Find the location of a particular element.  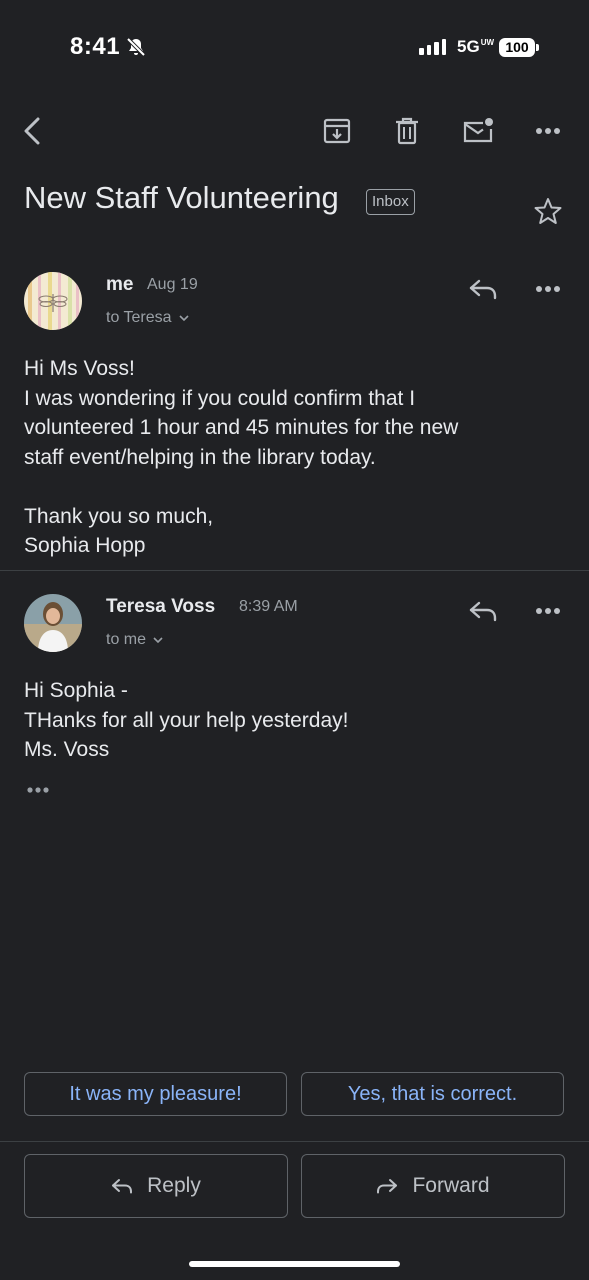

inbox-label-chip: Inbox is located at coordinates (390, 202).